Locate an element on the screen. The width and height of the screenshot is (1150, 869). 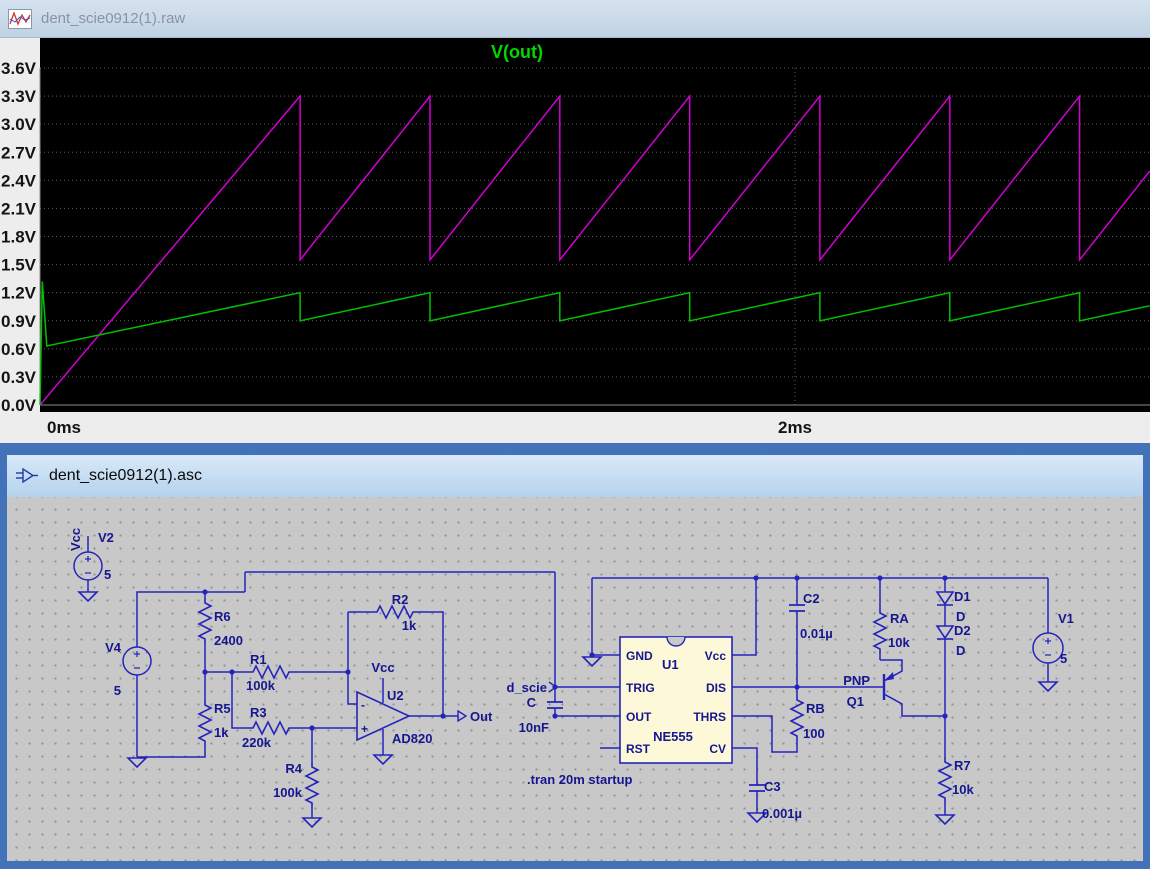
value-R3: 220k is located at coordinates (257, 742).